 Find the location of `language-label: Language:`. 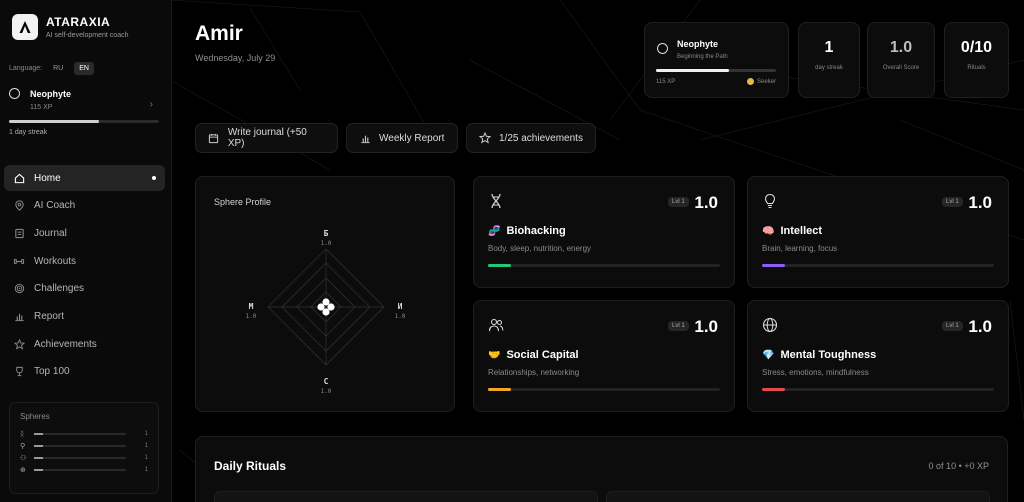

language-label: Language: is located at coordinates (26, 68).